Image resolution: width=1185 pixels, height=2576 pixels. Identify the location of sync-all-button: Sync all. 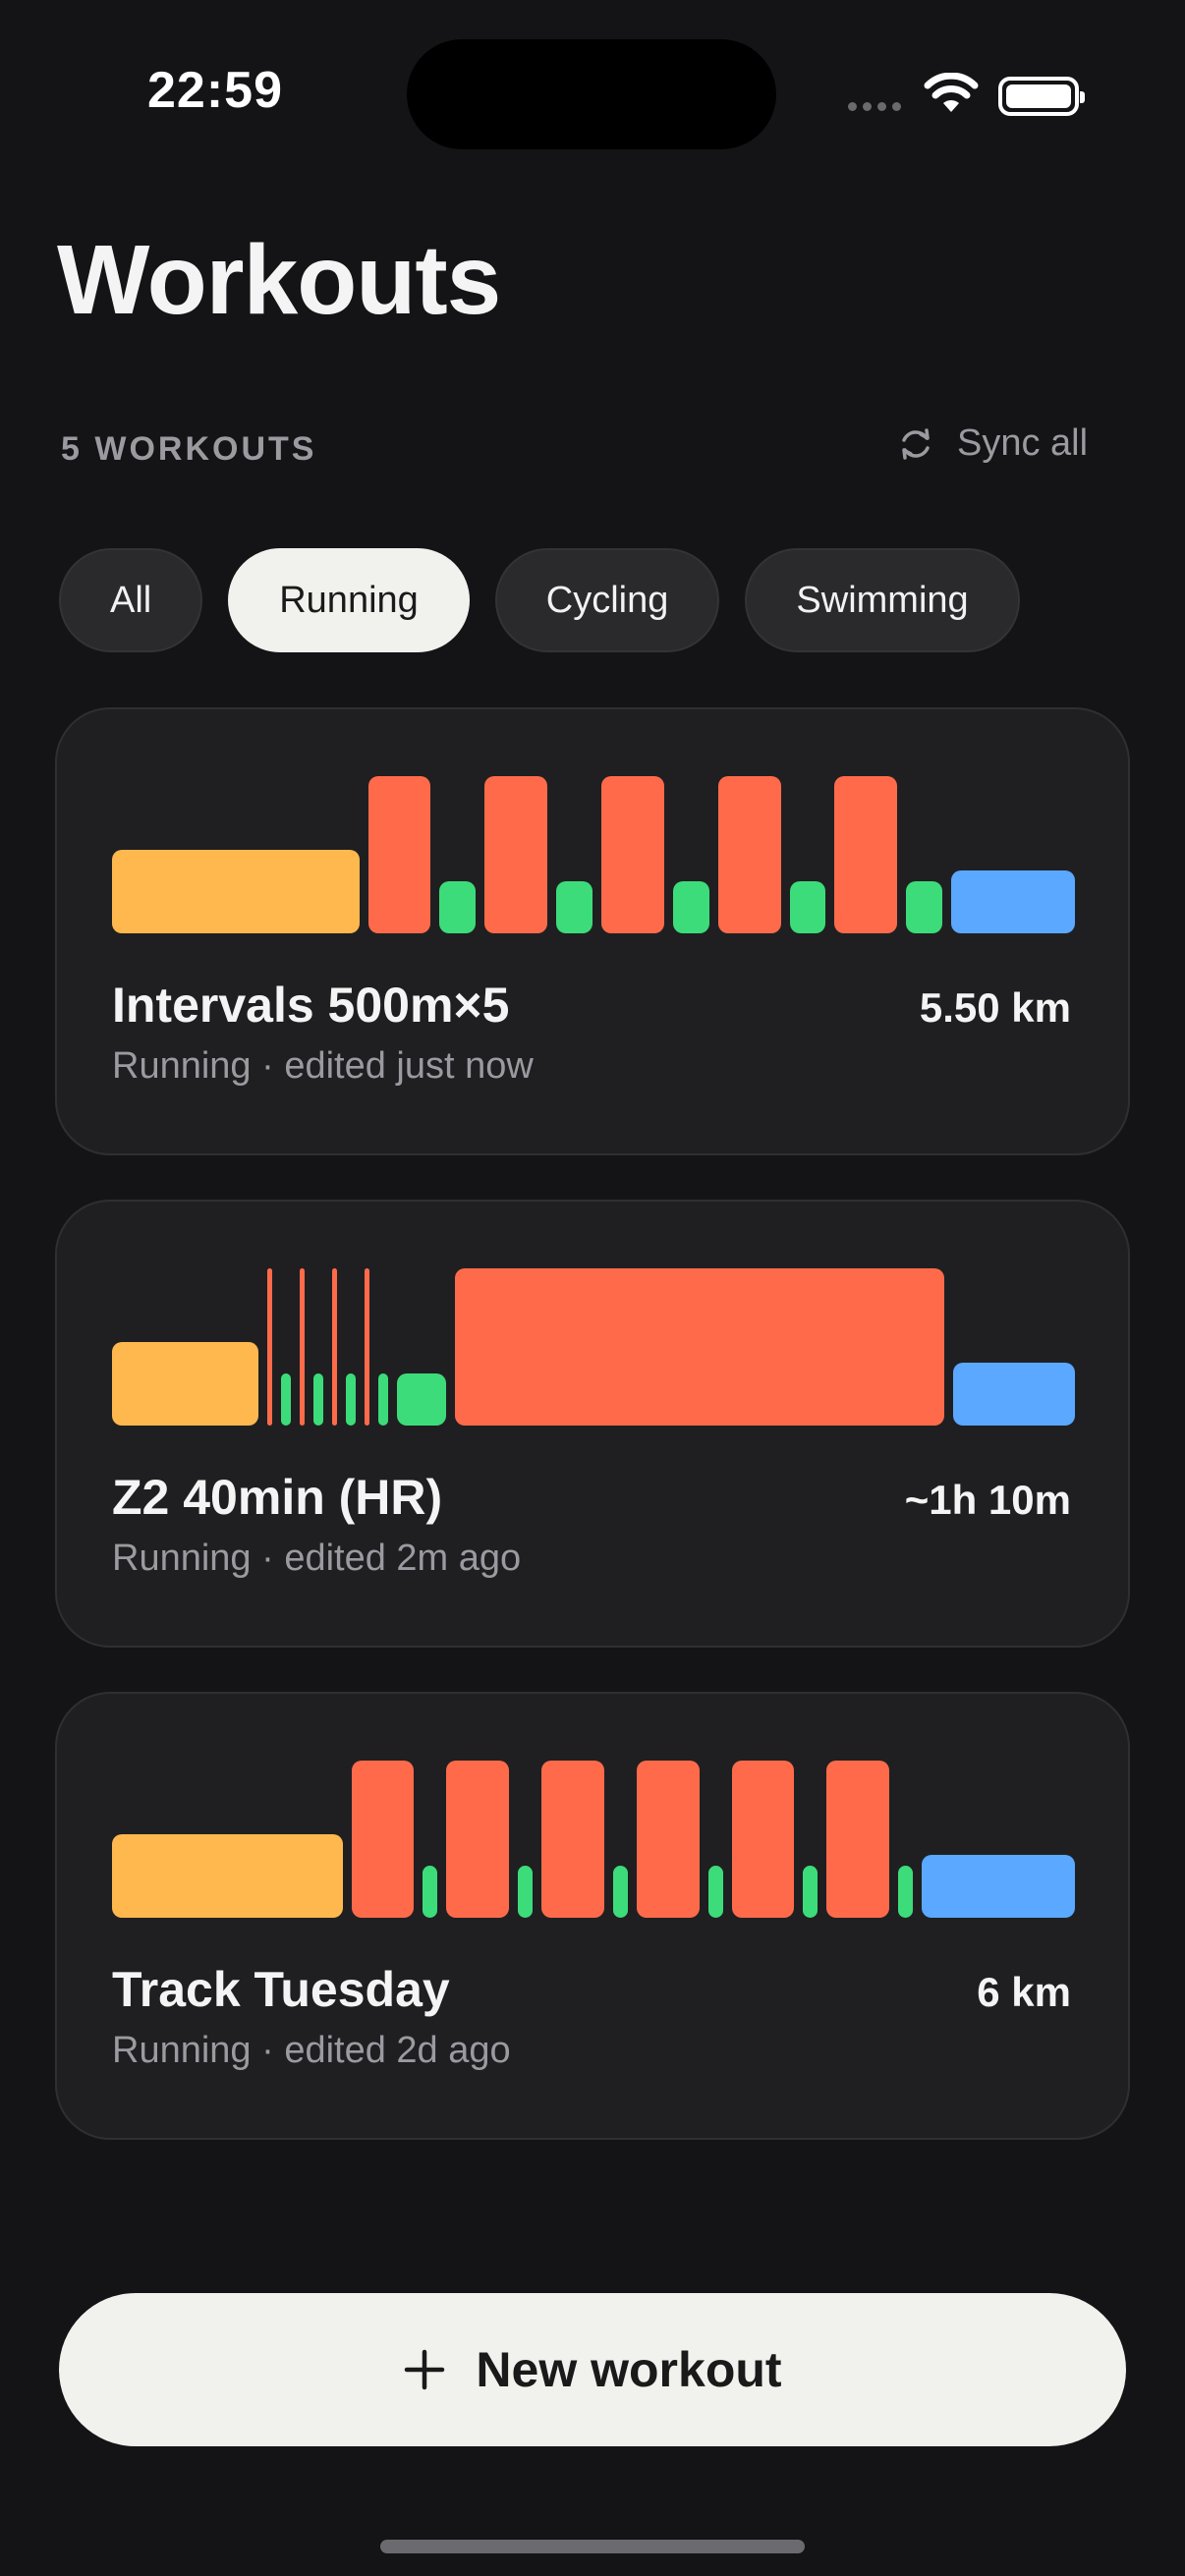
(992, 443).